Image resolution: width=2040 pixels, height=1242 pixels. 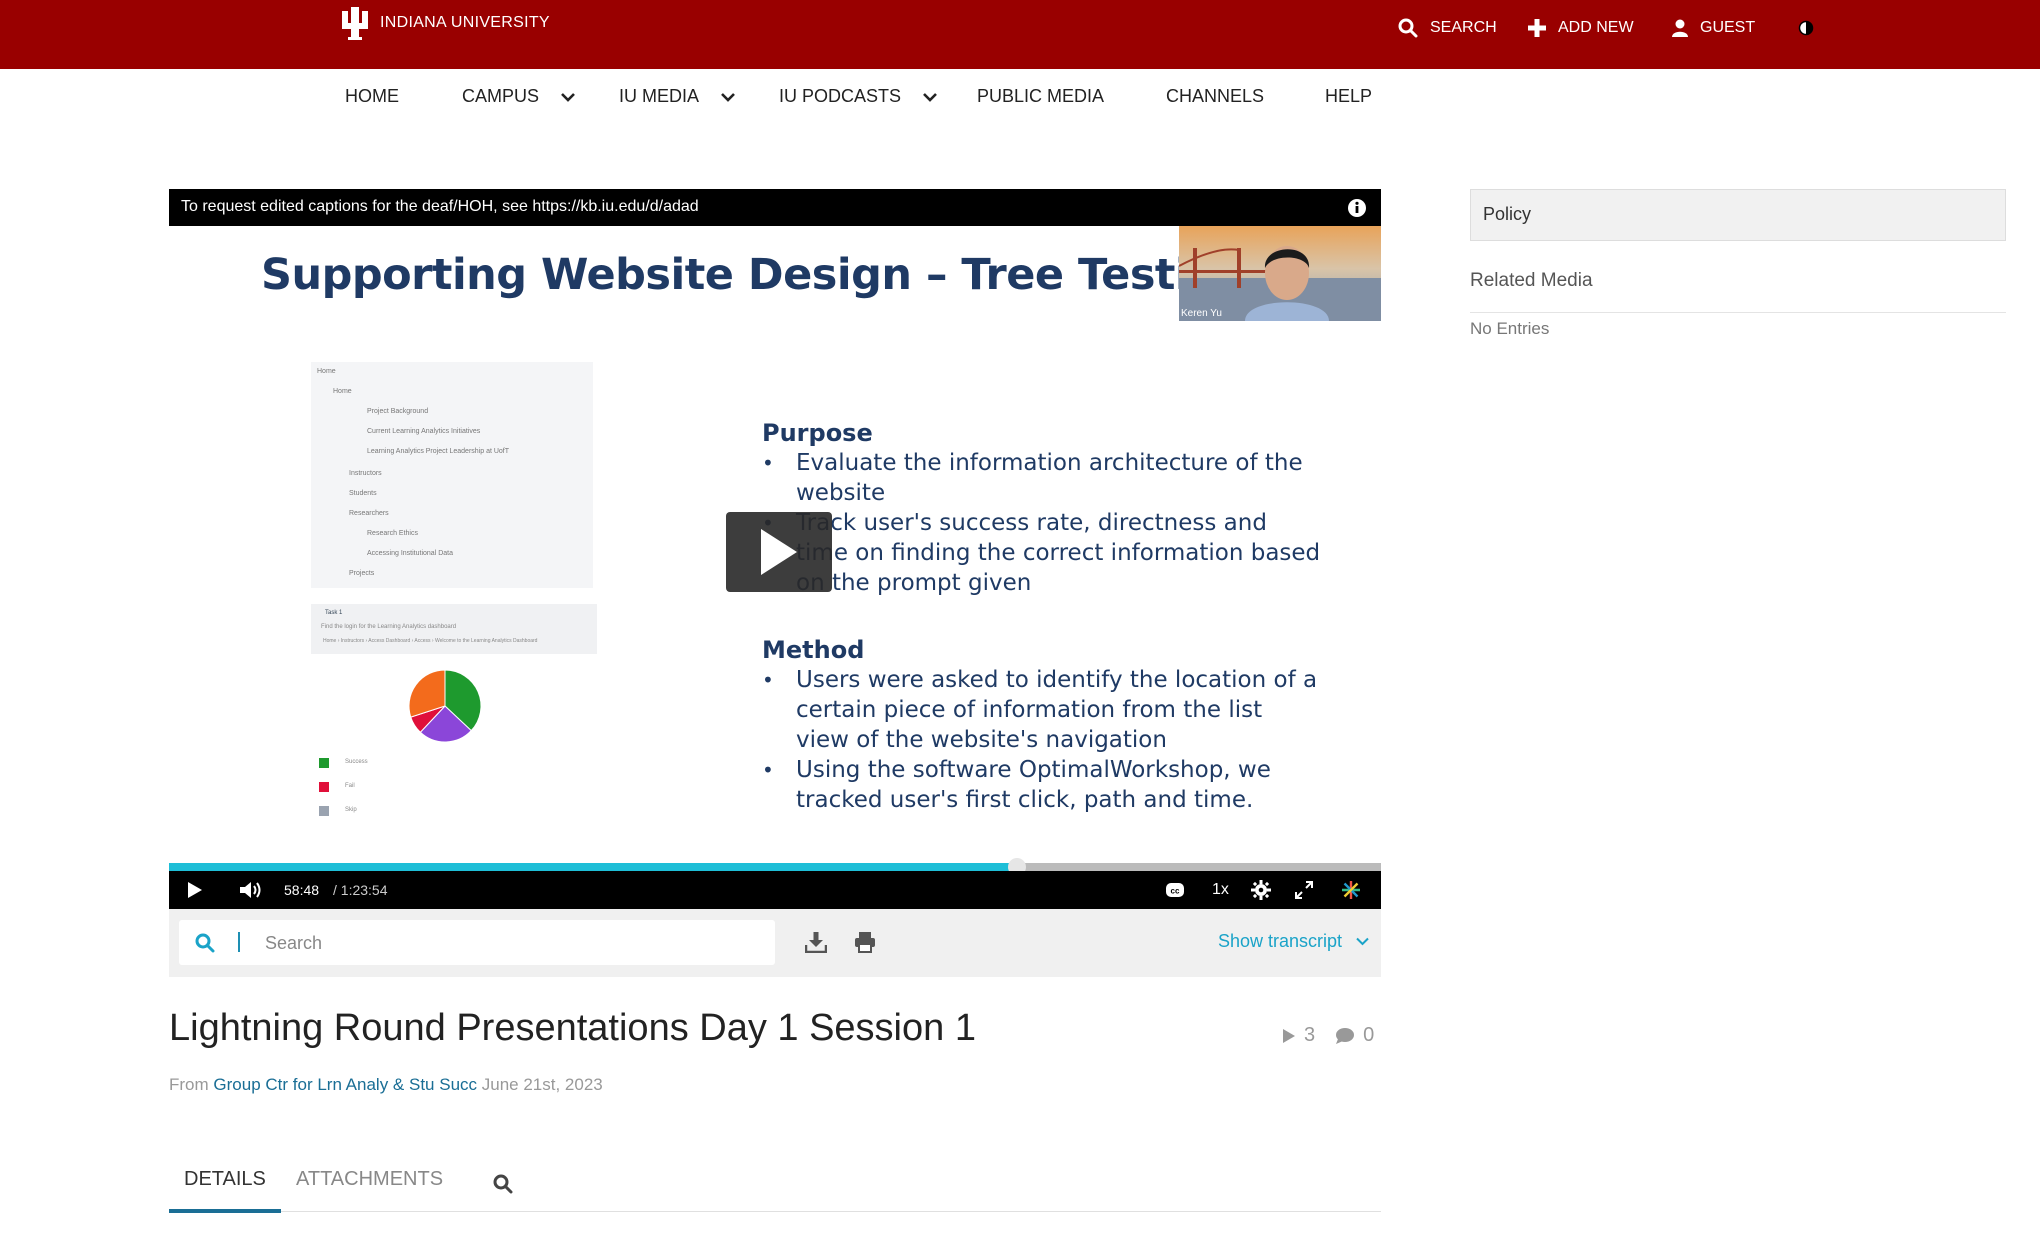 What do you see at coordinates (1357, 210) in the screenshot?
I see `info-icon` at bounding box center [1357, 210].